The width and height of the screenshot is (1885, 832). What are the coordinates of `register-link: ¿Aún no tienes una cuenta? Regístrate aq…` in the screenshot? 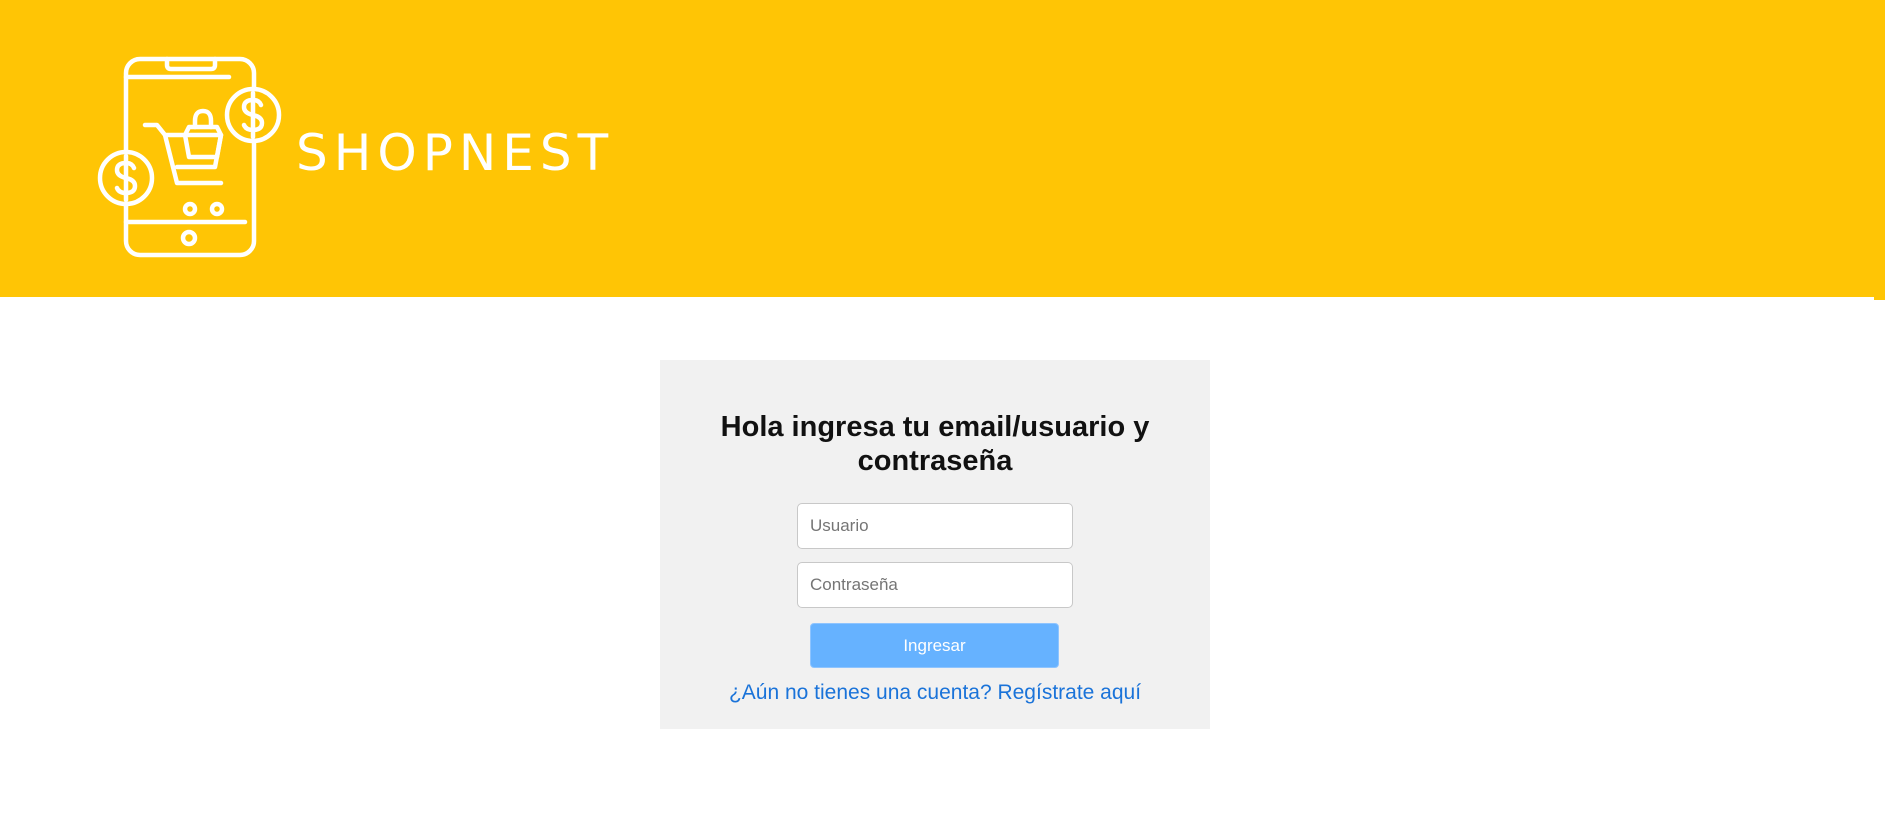 It's located at (935, 693).